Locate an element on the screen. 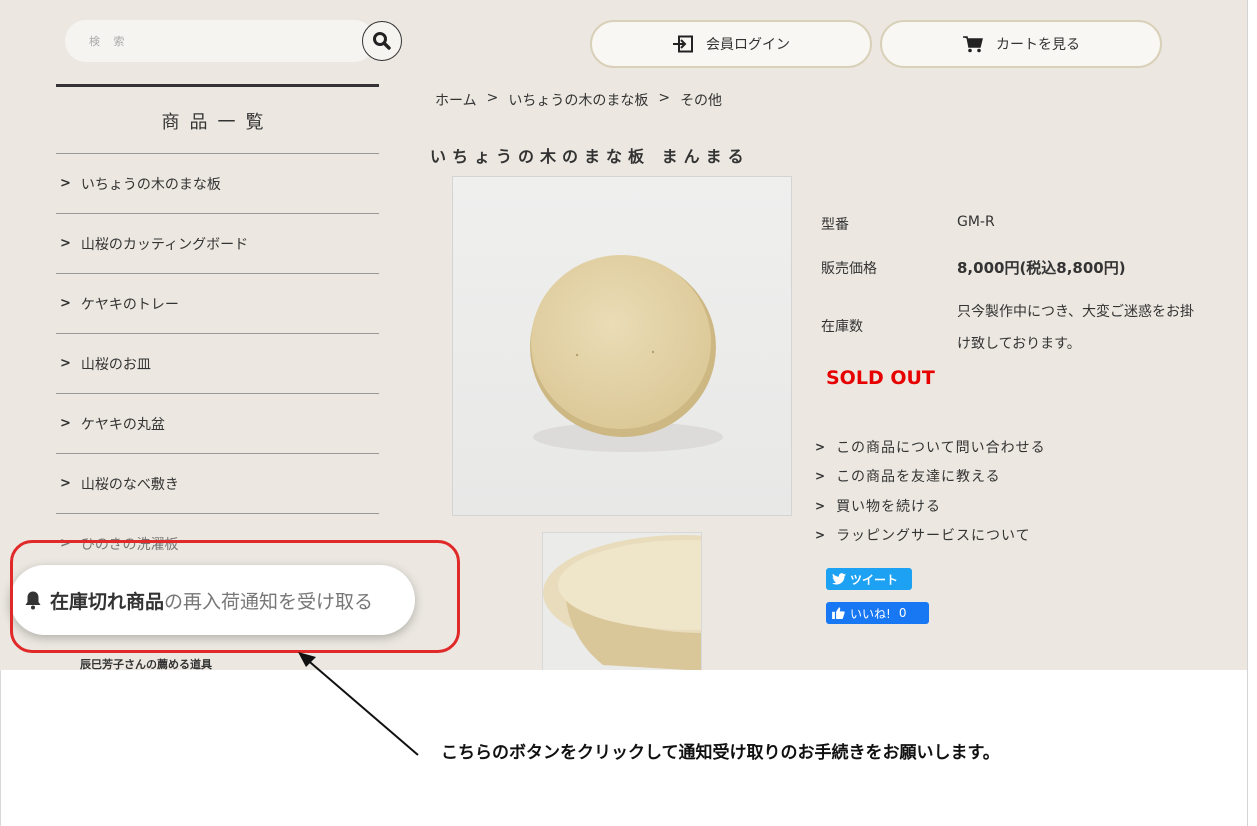  breadcrumb: ホーム > いちょうの木のまな板 > その他 is located at coordinates (578, 100).